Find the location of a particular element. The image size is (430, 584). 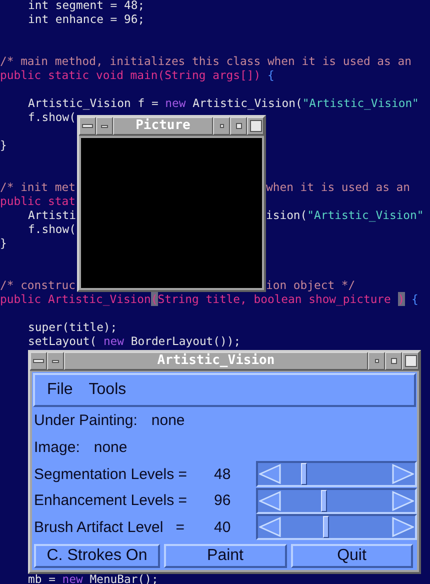

action-button: Paint is located at coordinates (225, 556).